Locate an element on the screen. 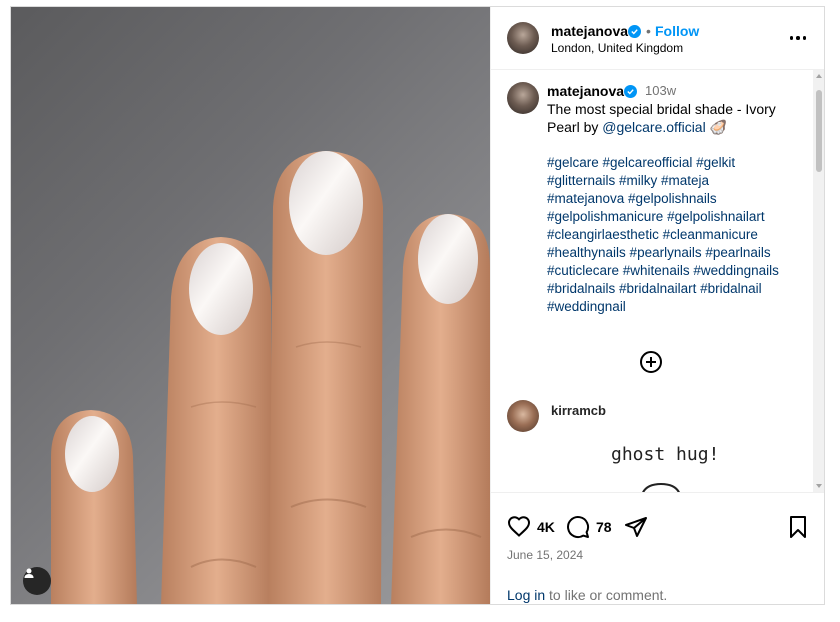  comments-scrollbar is located at coordinates (818, 281).